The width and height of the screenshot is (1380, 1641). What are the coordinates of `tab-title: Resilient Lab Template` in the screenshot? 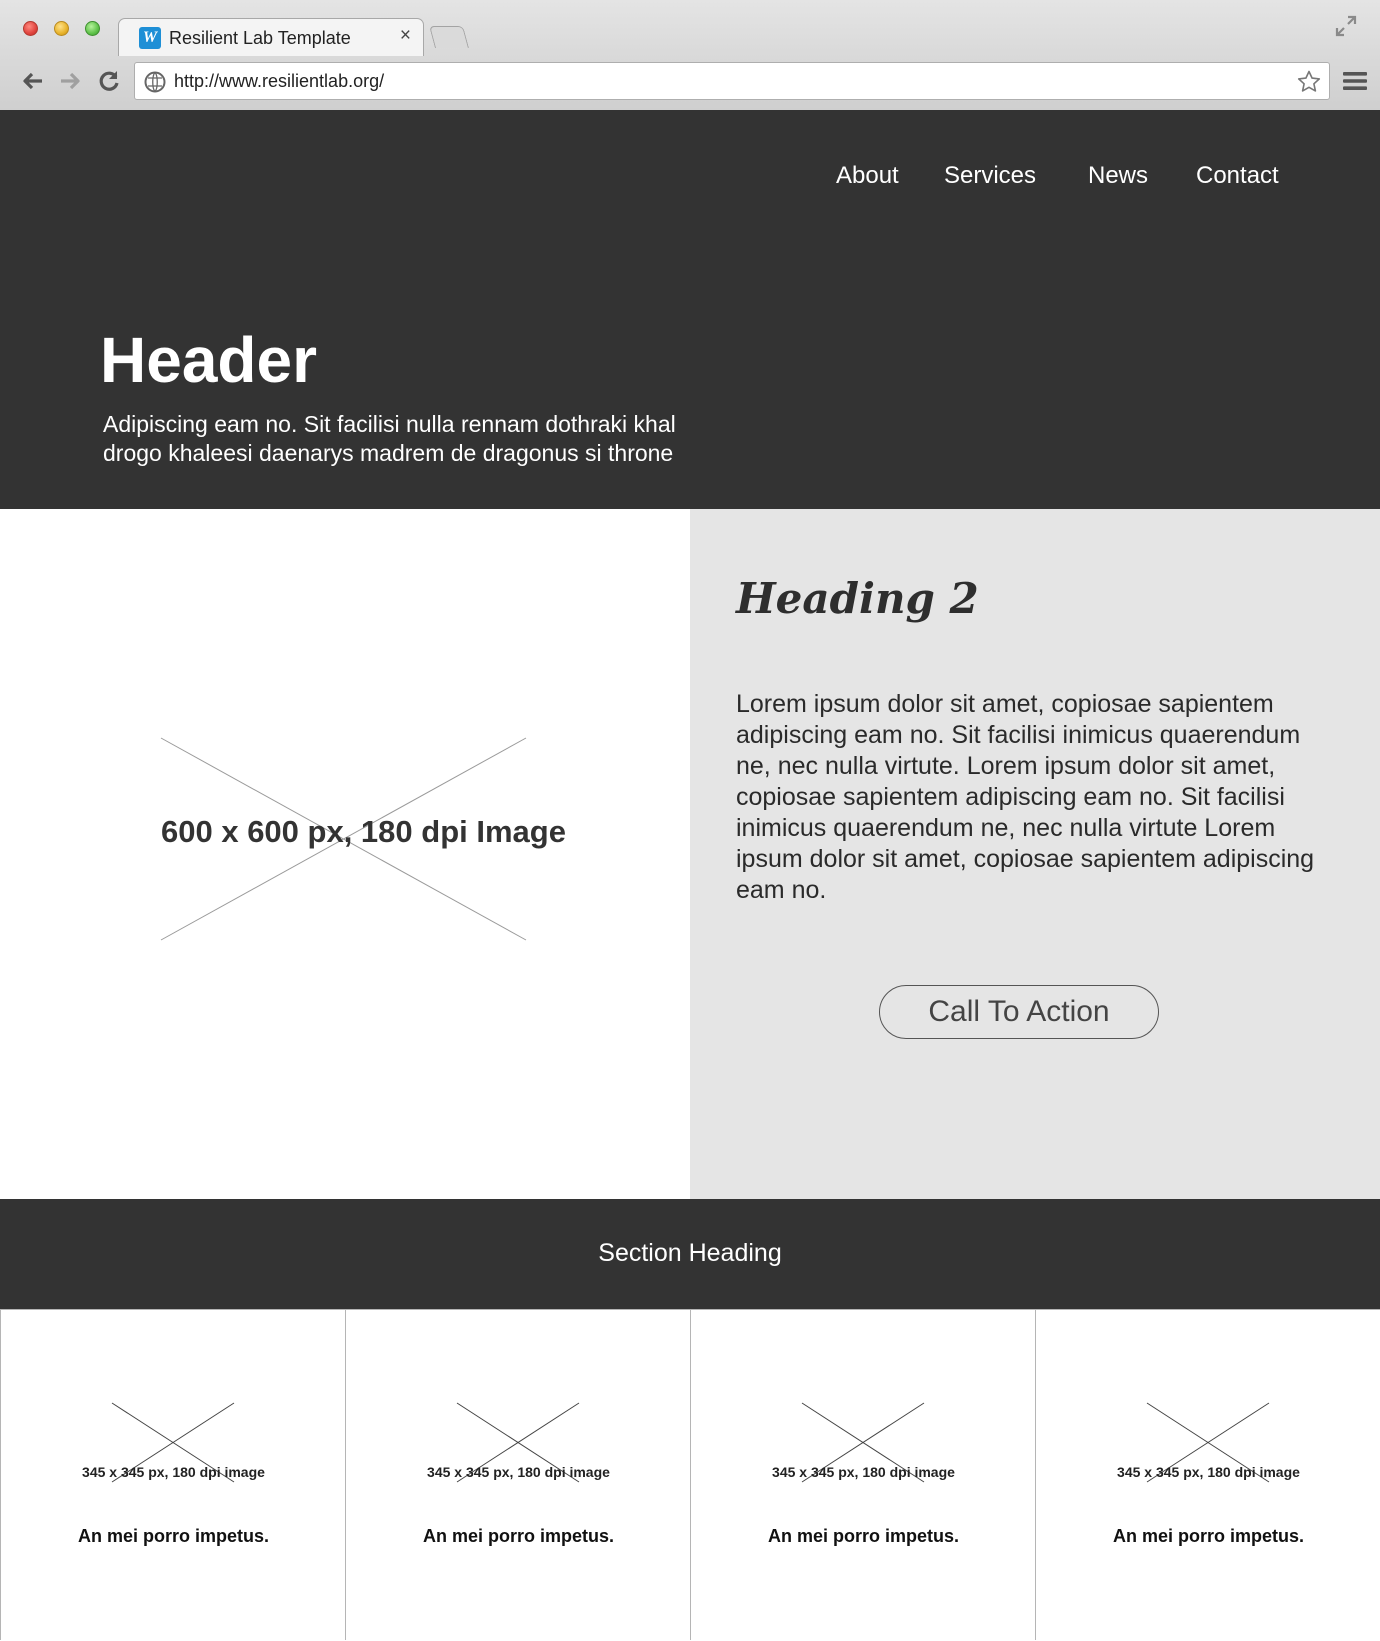 It's located at (260, 38).